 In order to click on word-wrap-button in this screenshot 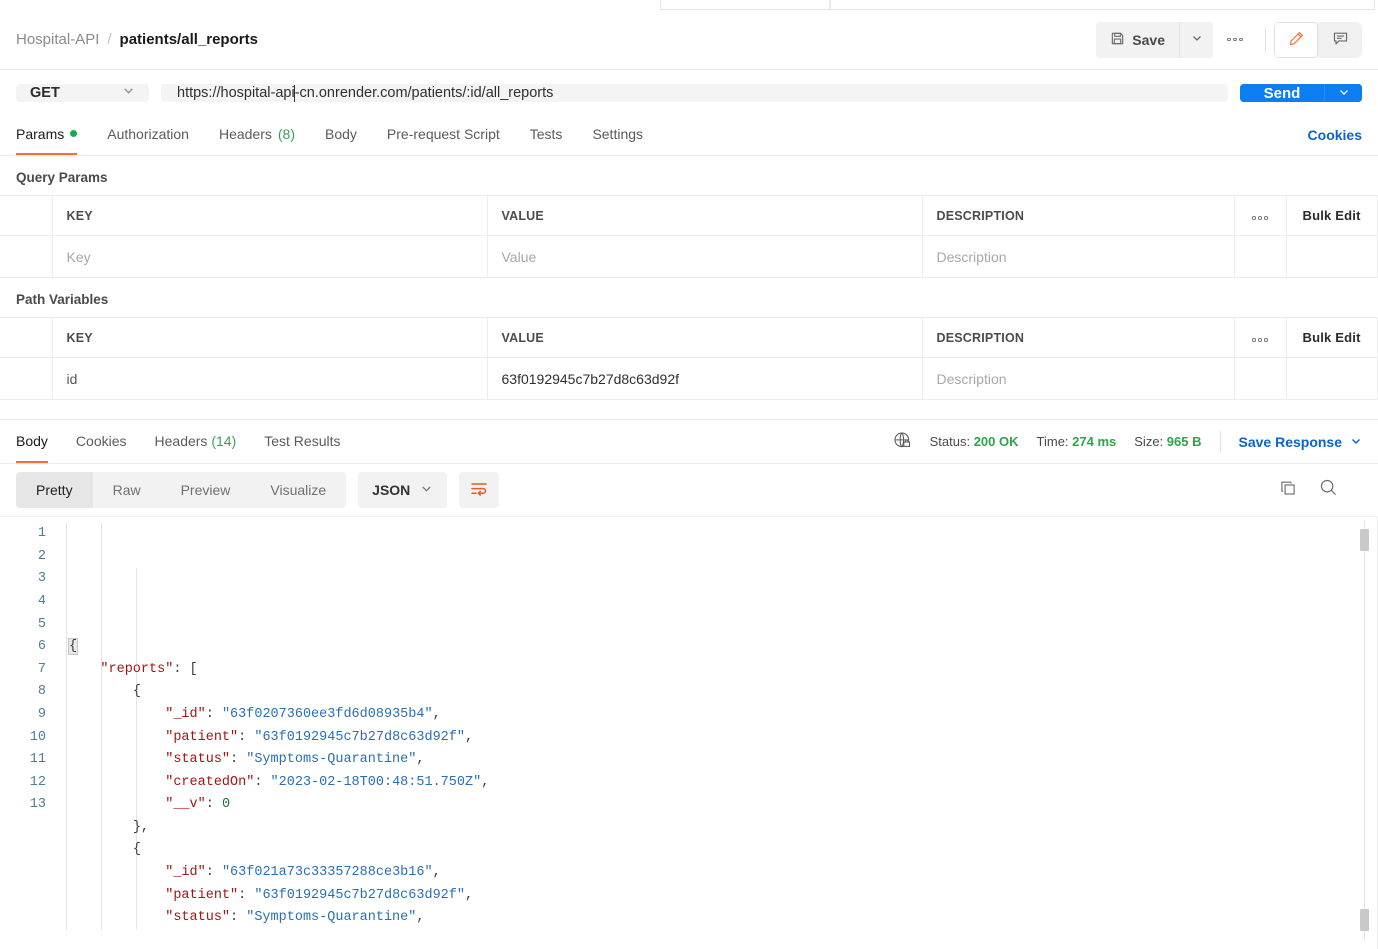, I will do `click(479, 490)`.